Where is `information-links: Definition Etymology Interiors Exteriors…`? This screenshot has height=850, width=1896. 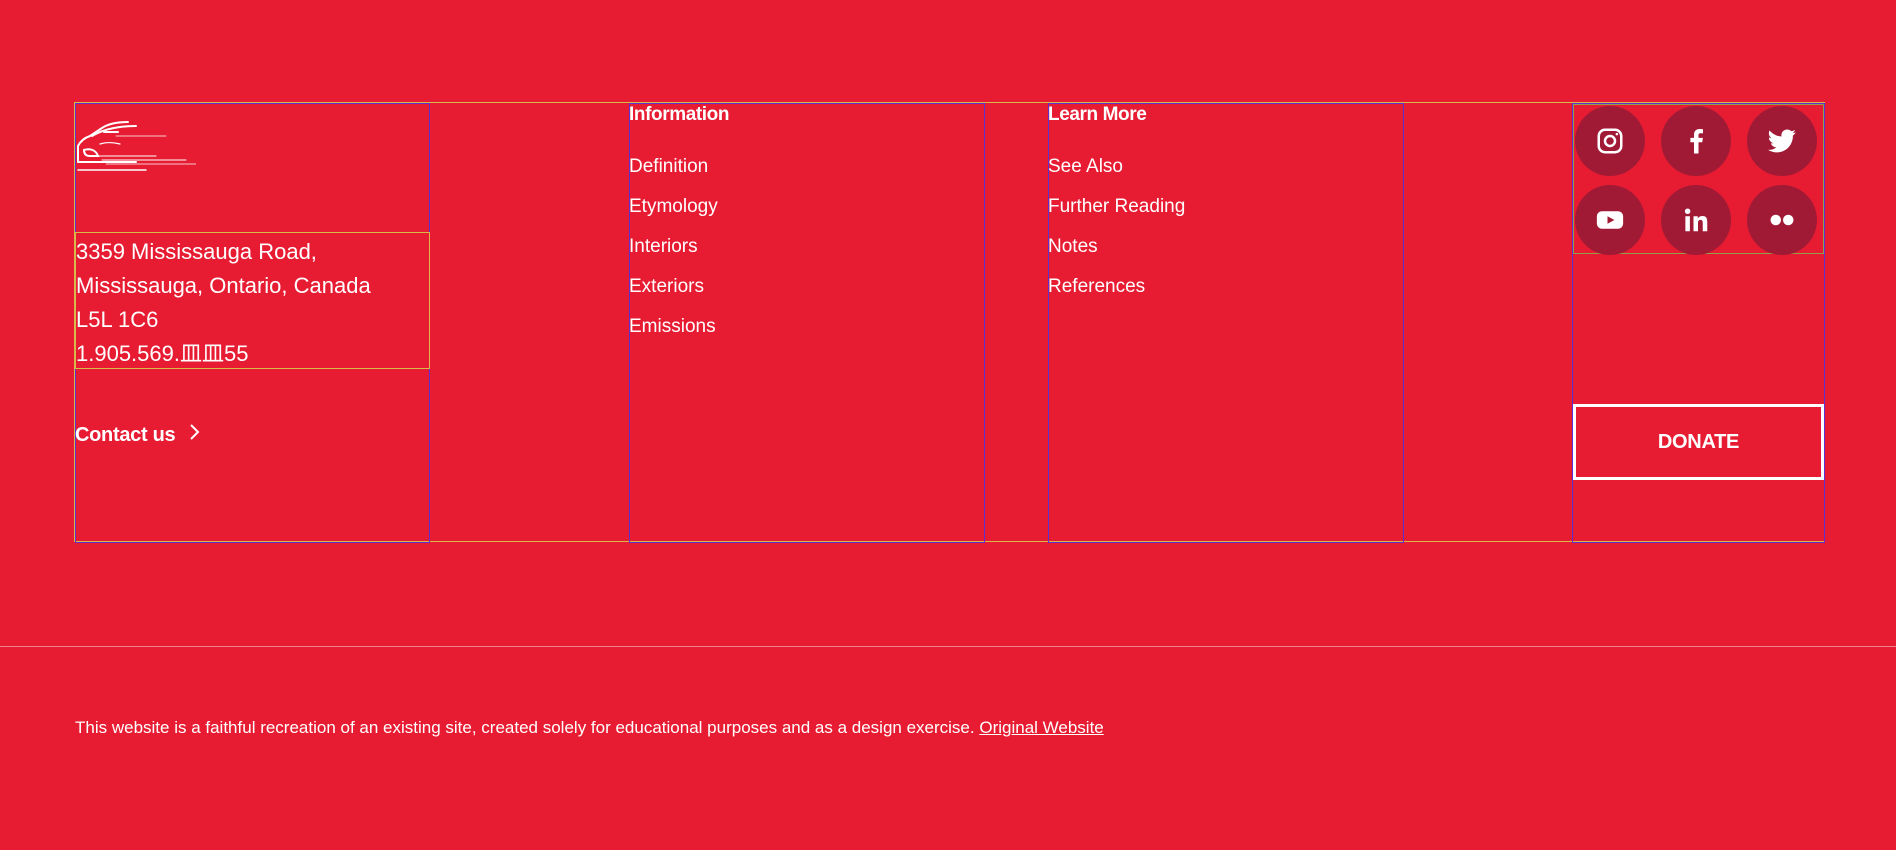 information-links: Definition Etymology Interiors Exteriors… is located at coordinates (673, 247).